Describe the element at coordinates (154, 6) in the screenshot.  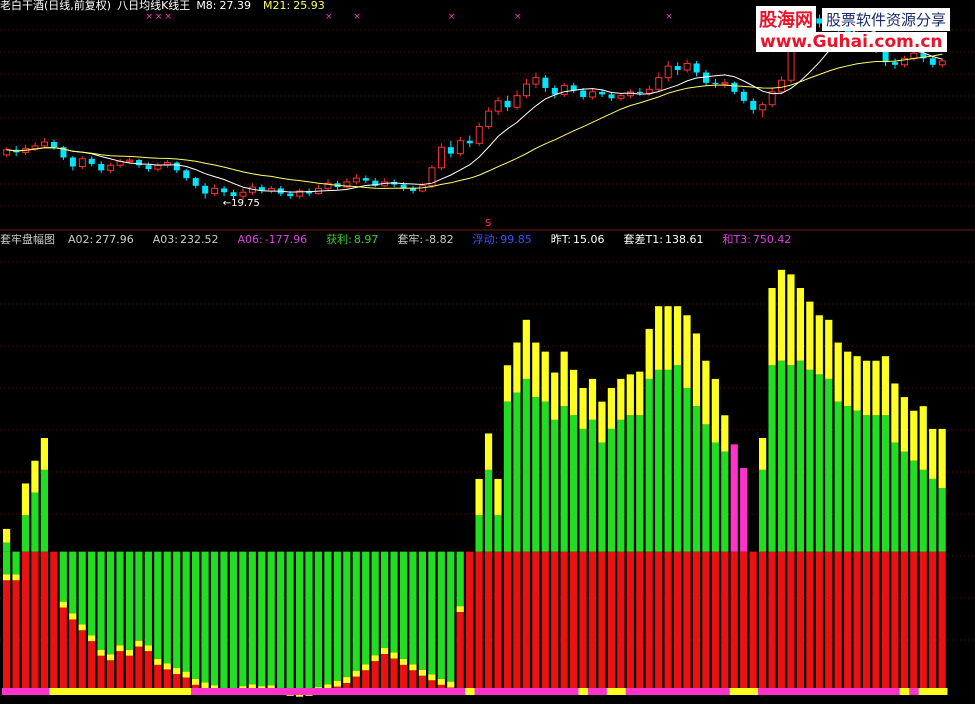
I see `indicator-name: 八日均线K线王` at that location.